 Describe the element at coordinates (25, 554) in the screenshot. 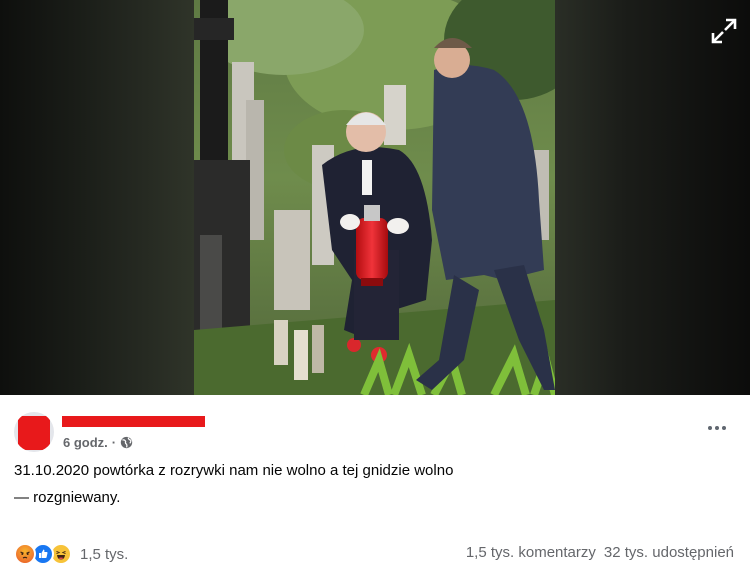

I see `angry-icon` at that location.